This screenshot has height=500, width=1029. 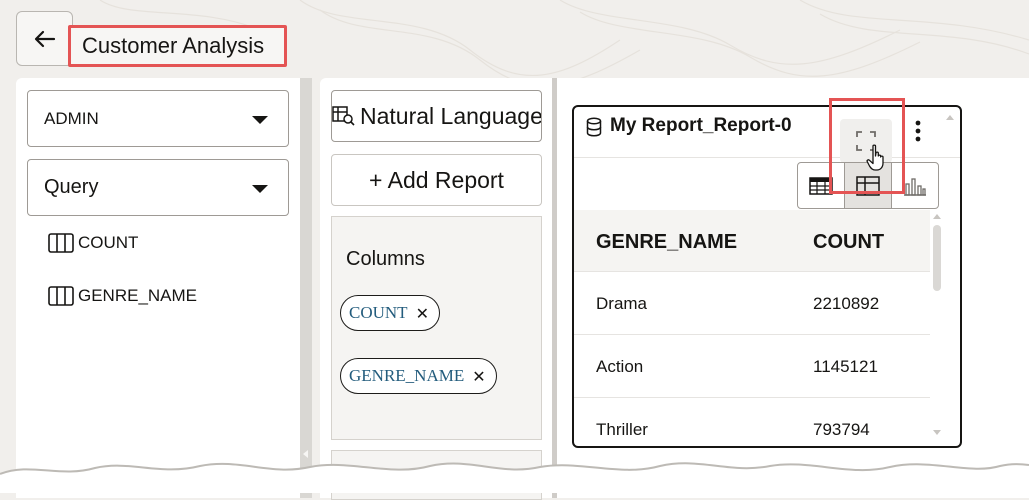 I want to click on cell-count: 793794, so click(x=841, y=429).